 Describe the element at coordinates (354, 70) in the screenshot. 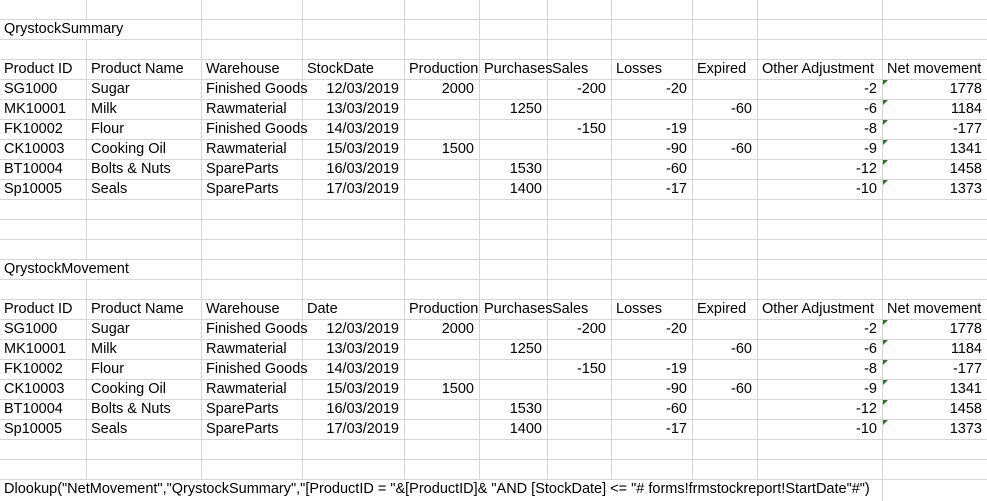

I see `column-header-stockdate: StockDate` at that location.